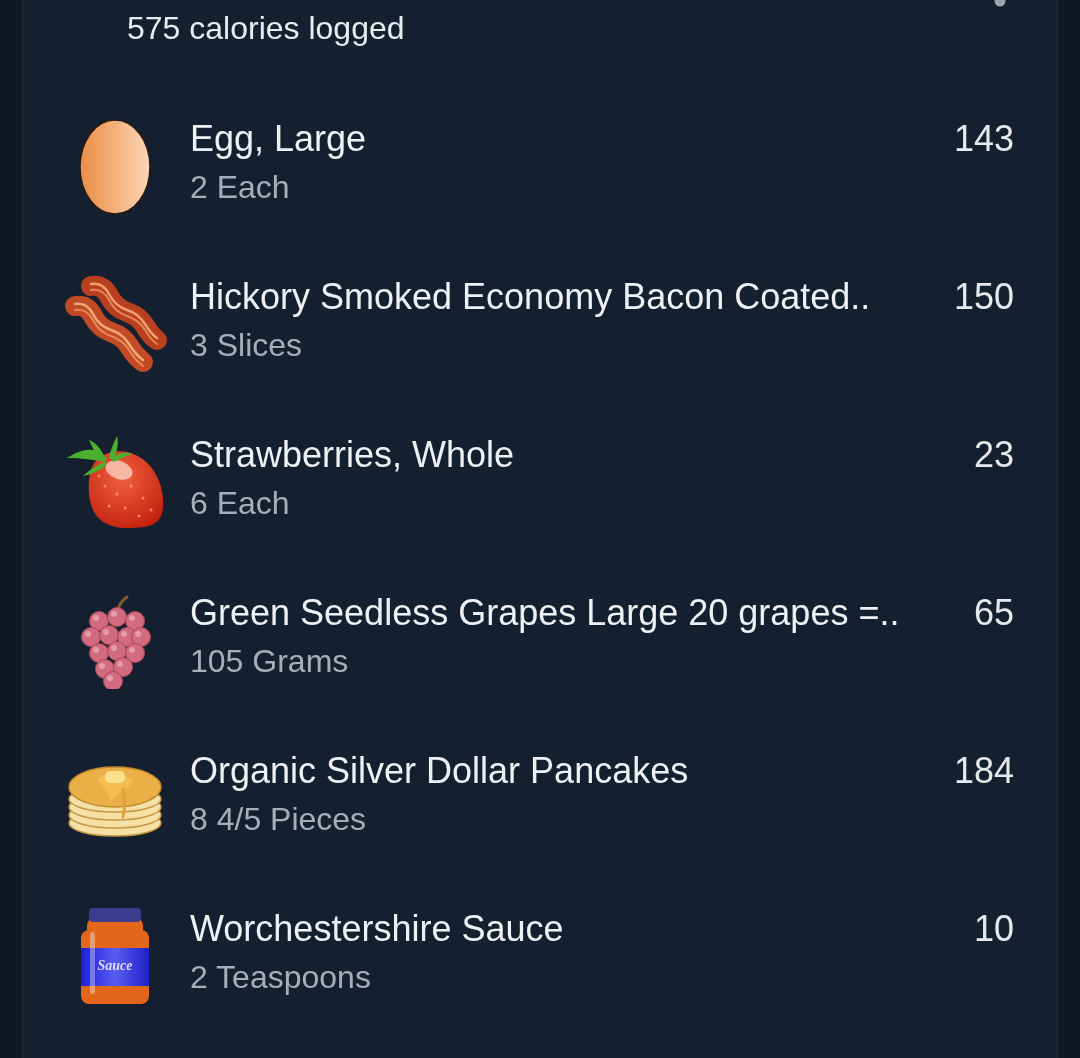 The image size is (1080, 1058). Describe the element at coordinates (983, 771) in the screenshot. I see `calorie-count: 184` at that location.